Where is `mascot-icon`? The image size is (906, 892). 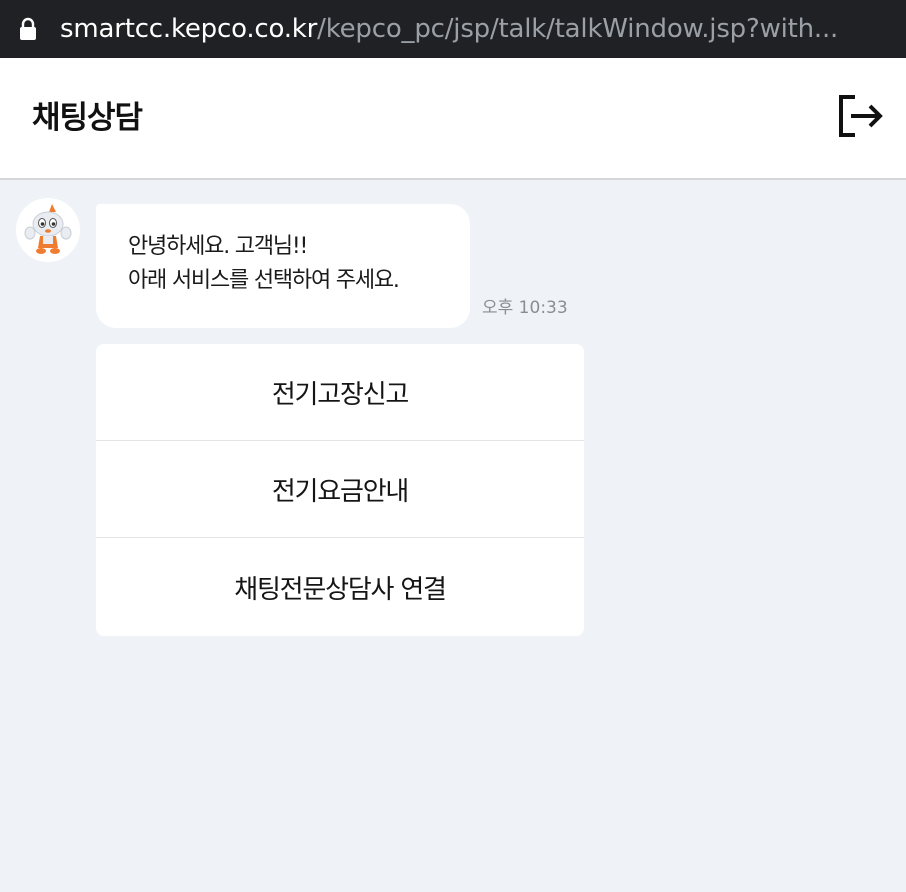
mascot-icon is located at coordinates (48, 230).